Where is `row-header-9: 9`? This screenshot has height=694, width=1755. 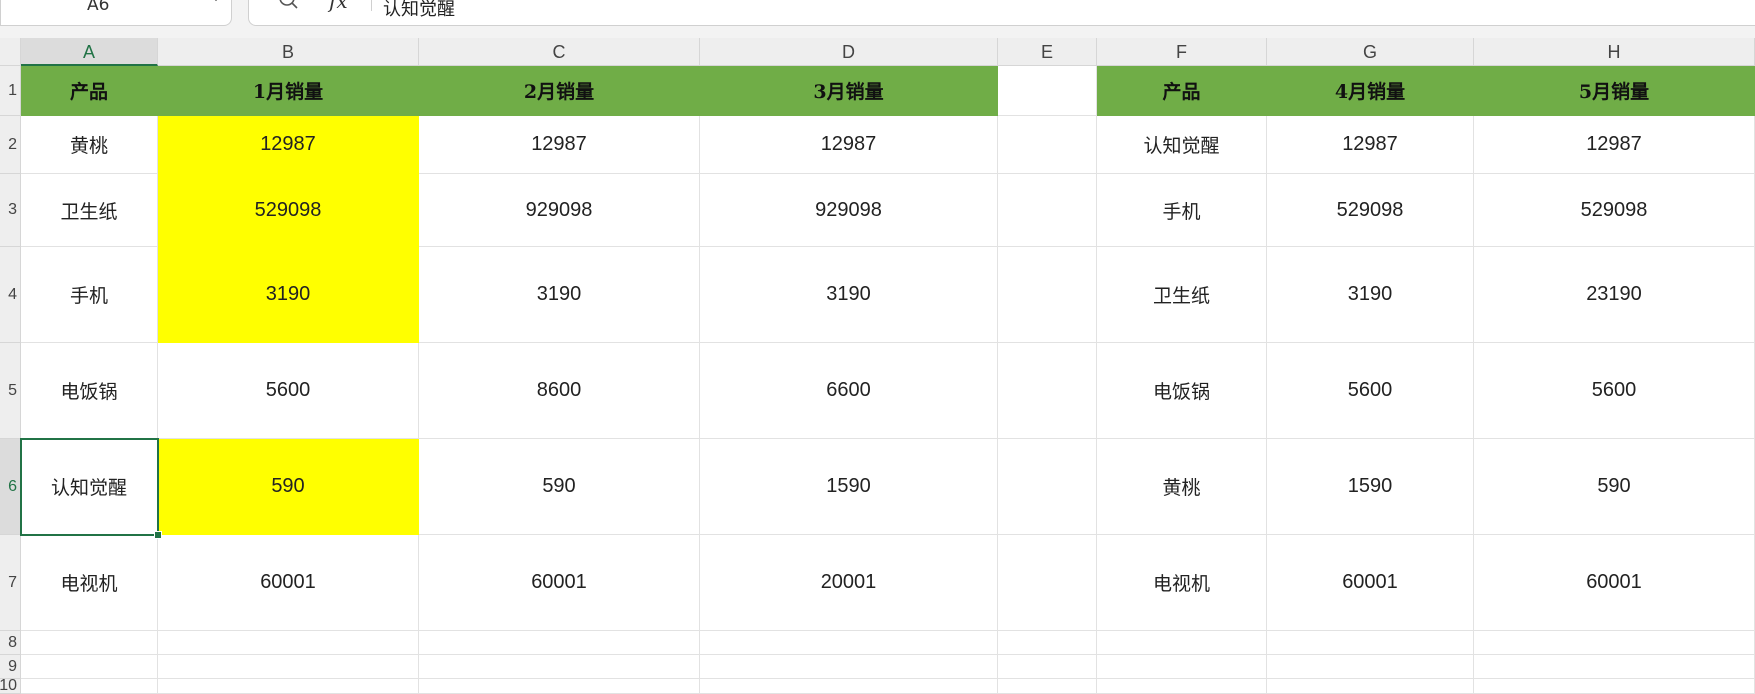 row-header-9: 9 is located at coordinates (10, 667).